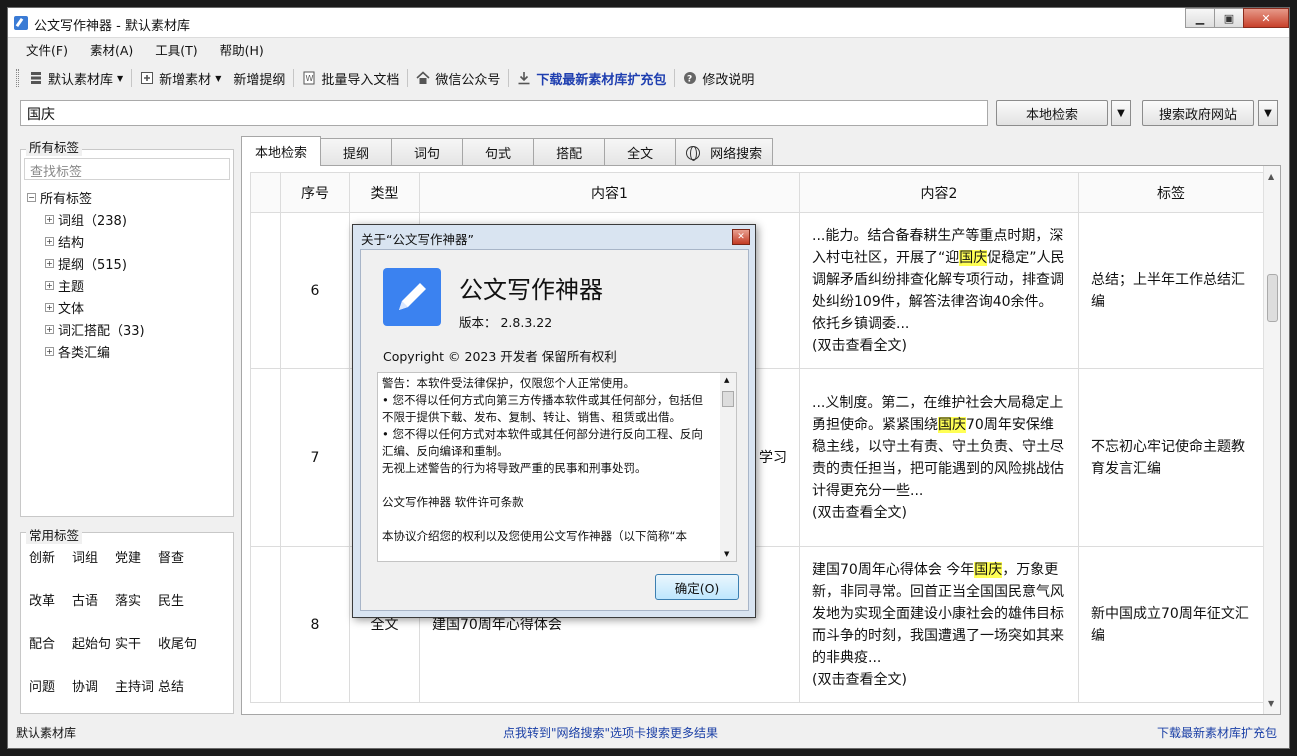 The width and height of the screenshot is (1297, 756). Describe the element at coordinates (93, 685) in the screenshot. I see `common-tag: 协调` at that location.